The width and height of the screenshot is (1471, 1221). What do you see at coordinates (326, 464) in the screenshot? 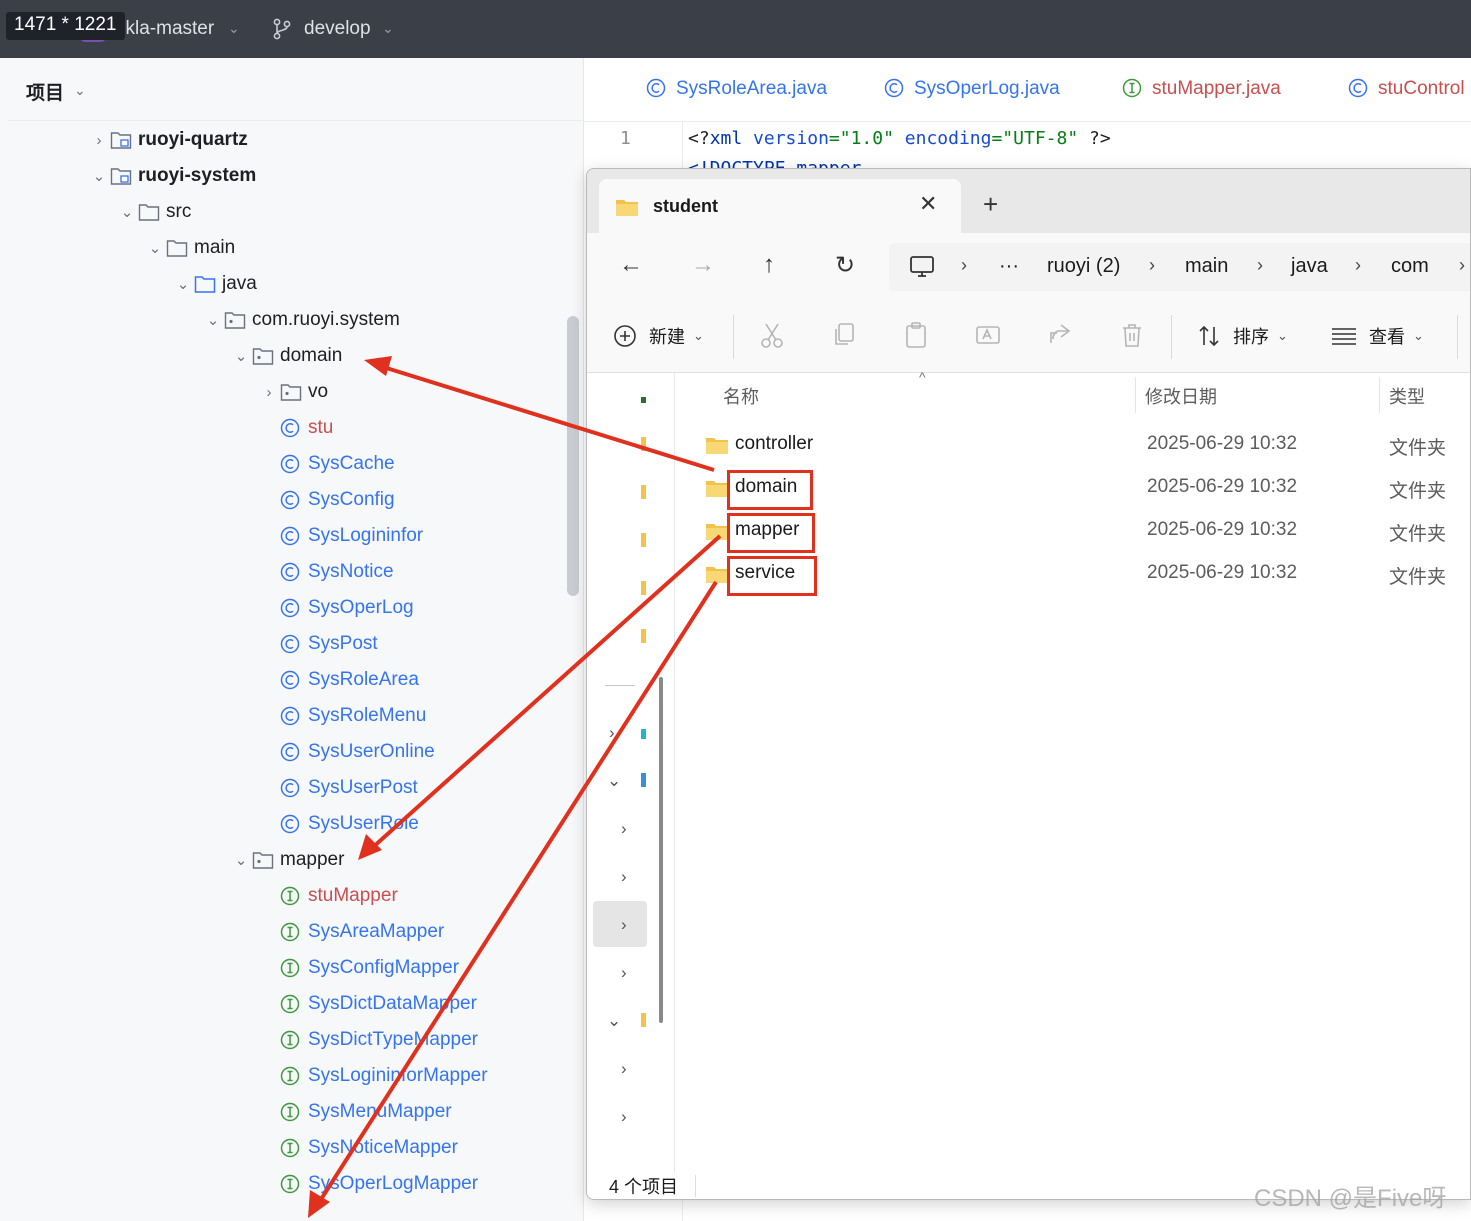
I see `tree-item-syscache: ›SysCache` at bounding box center [326, 464].